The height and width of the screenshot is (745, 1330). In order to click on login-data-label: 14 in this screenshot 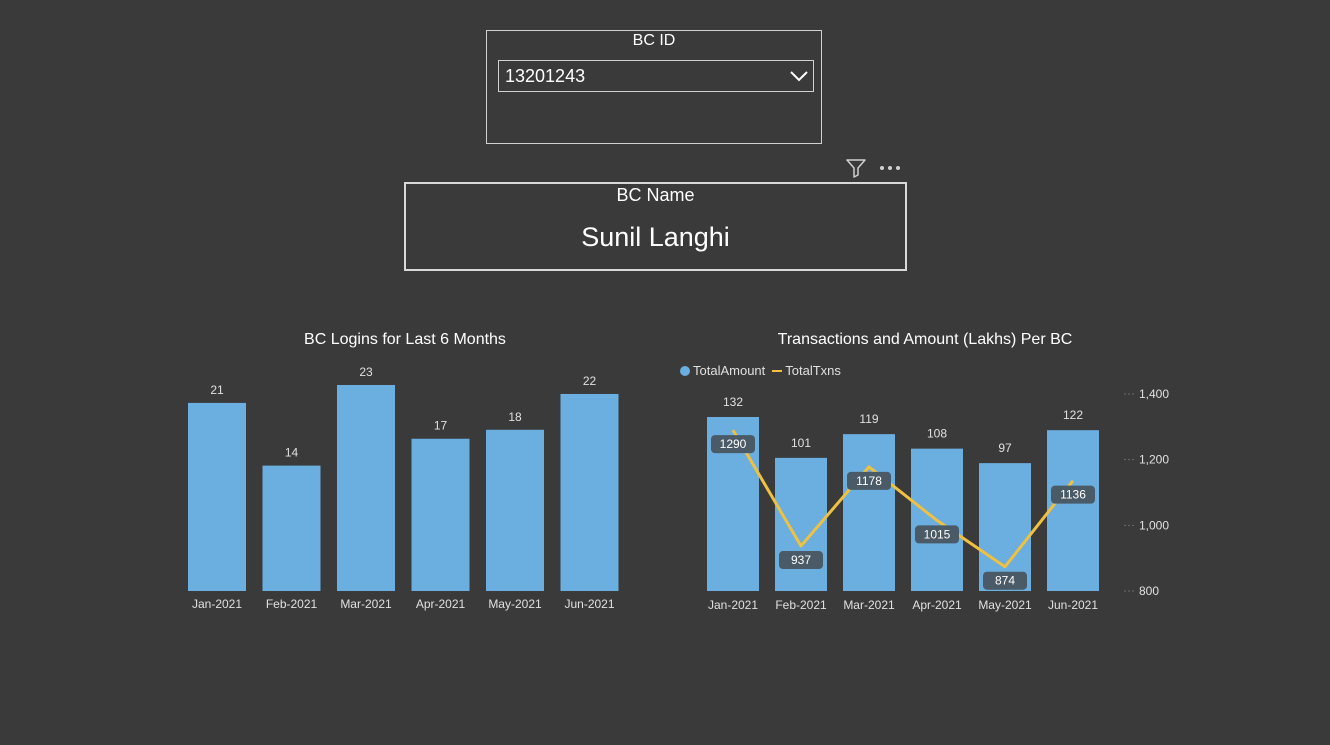, I will do `click(292, 453)`.